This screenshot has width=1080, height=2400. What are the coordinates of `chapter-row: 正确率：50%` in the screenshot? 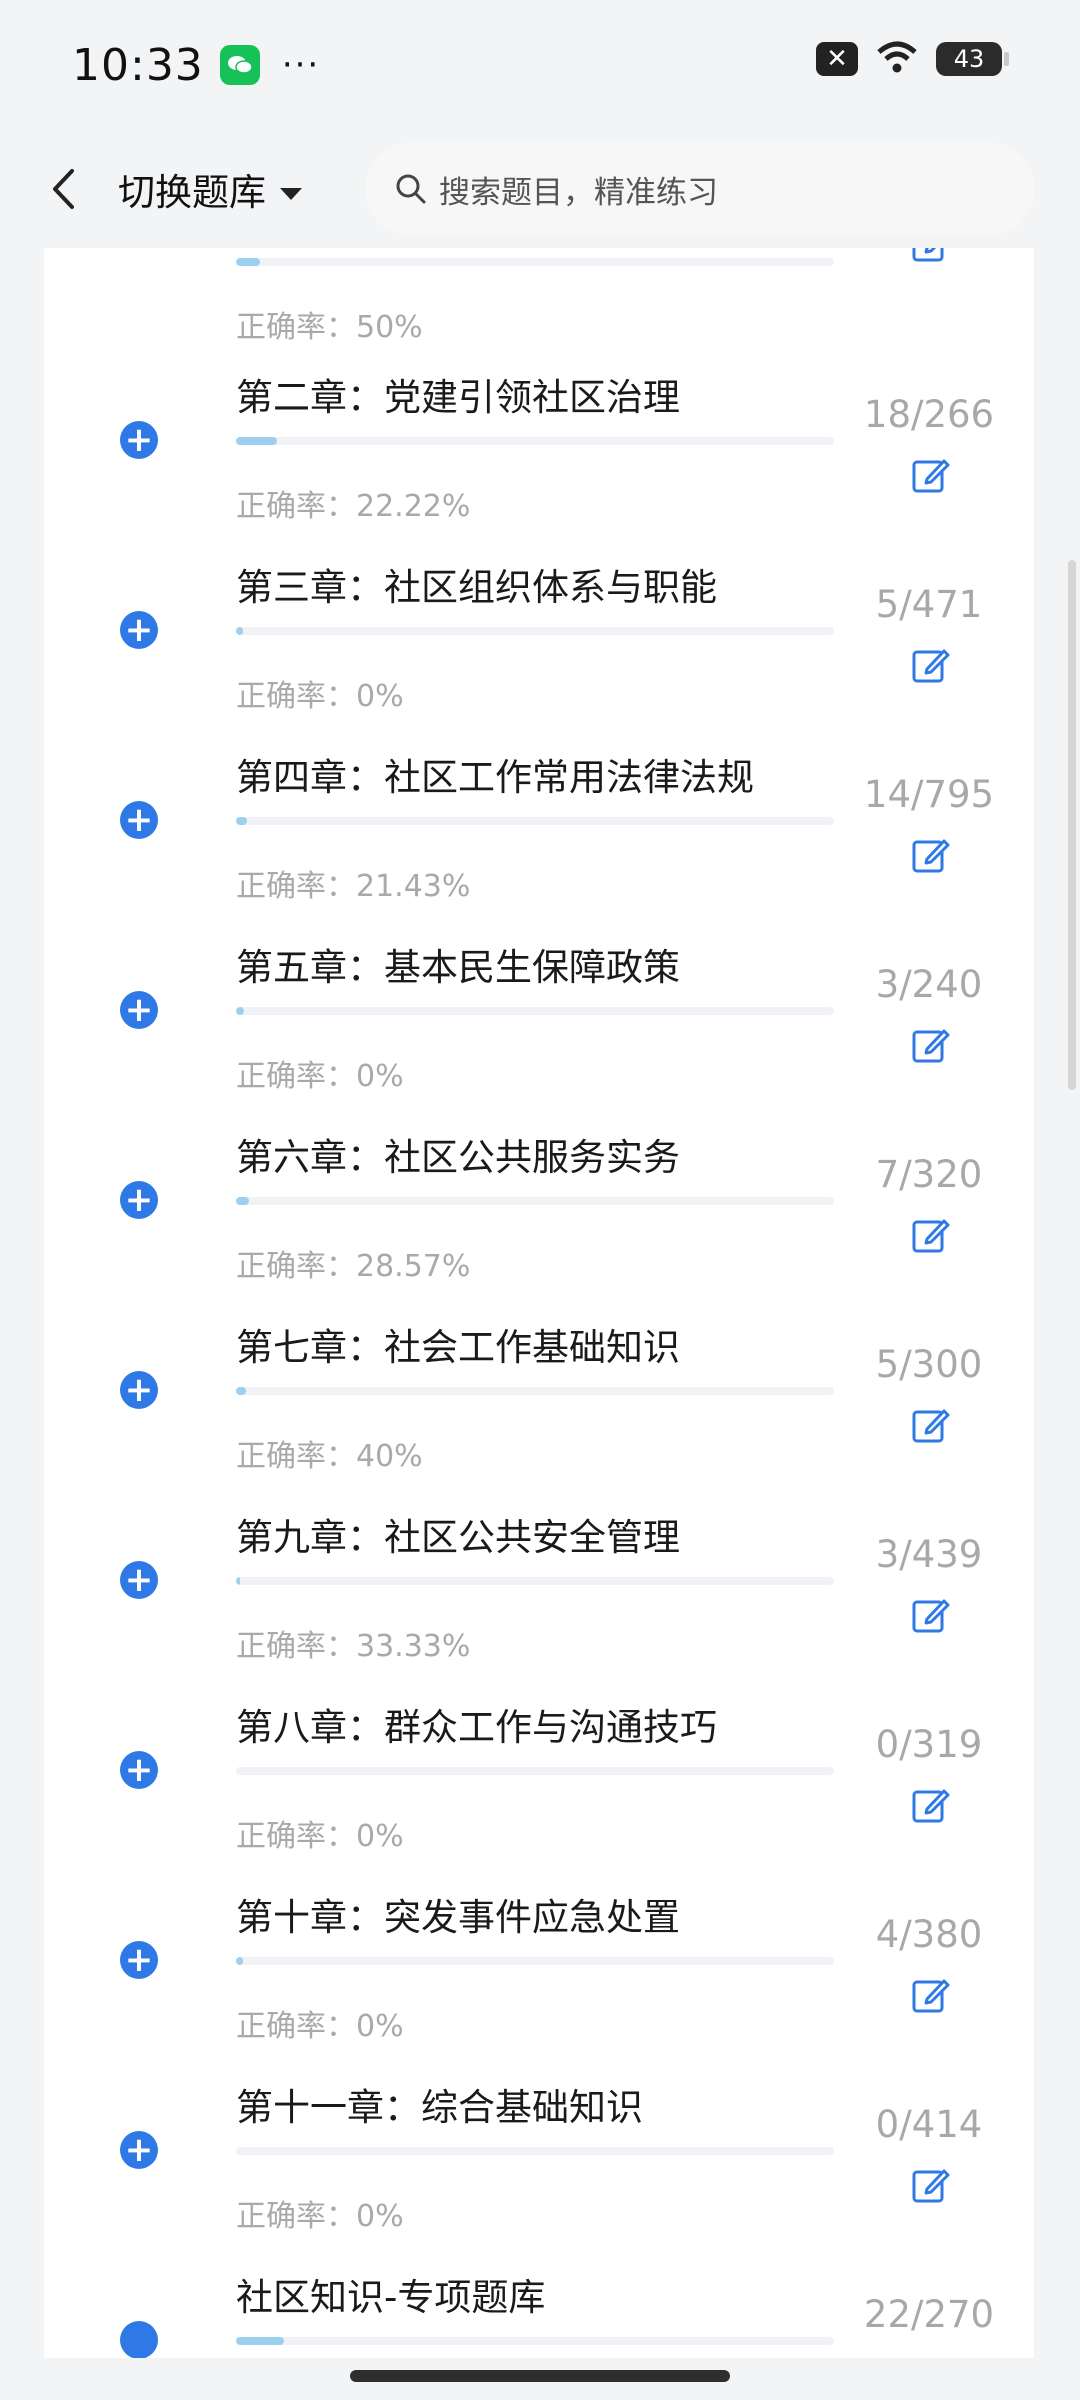 It's located at (539, 307).